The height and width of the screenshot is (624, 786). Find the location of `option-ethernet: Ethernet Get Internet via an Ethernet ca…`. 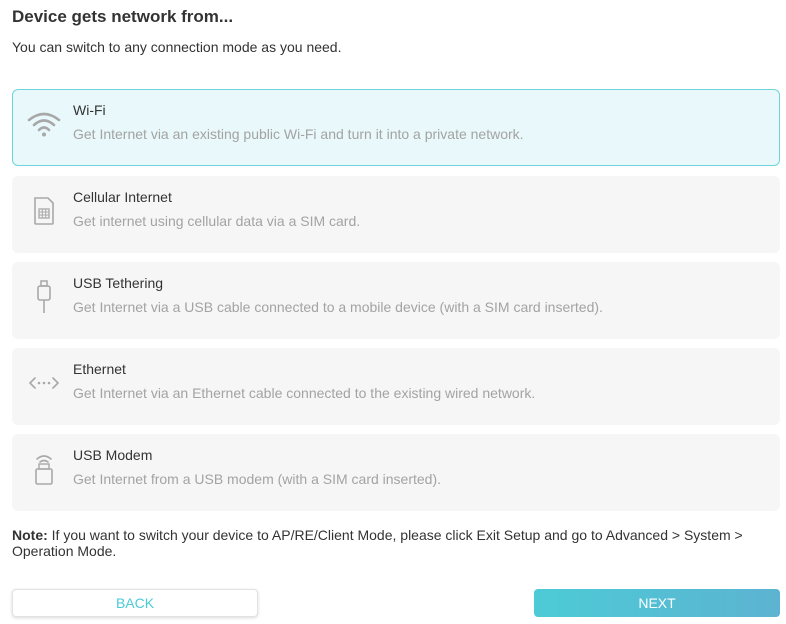

option-ethernet: Ethernet Get Internet via an Ethernet ca… is located at coordinates (396, 386).